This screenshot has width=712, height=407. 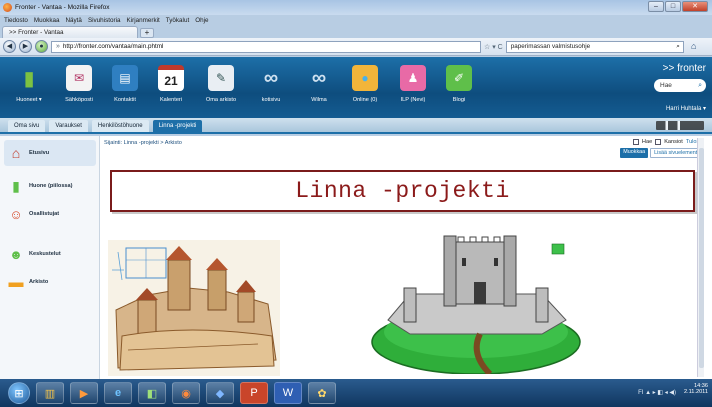 What do you see at coordinates (27, 126) in the screenshot?
I see `tab-oma-sivu: Oma sivu` at bounding box center [27, 126].